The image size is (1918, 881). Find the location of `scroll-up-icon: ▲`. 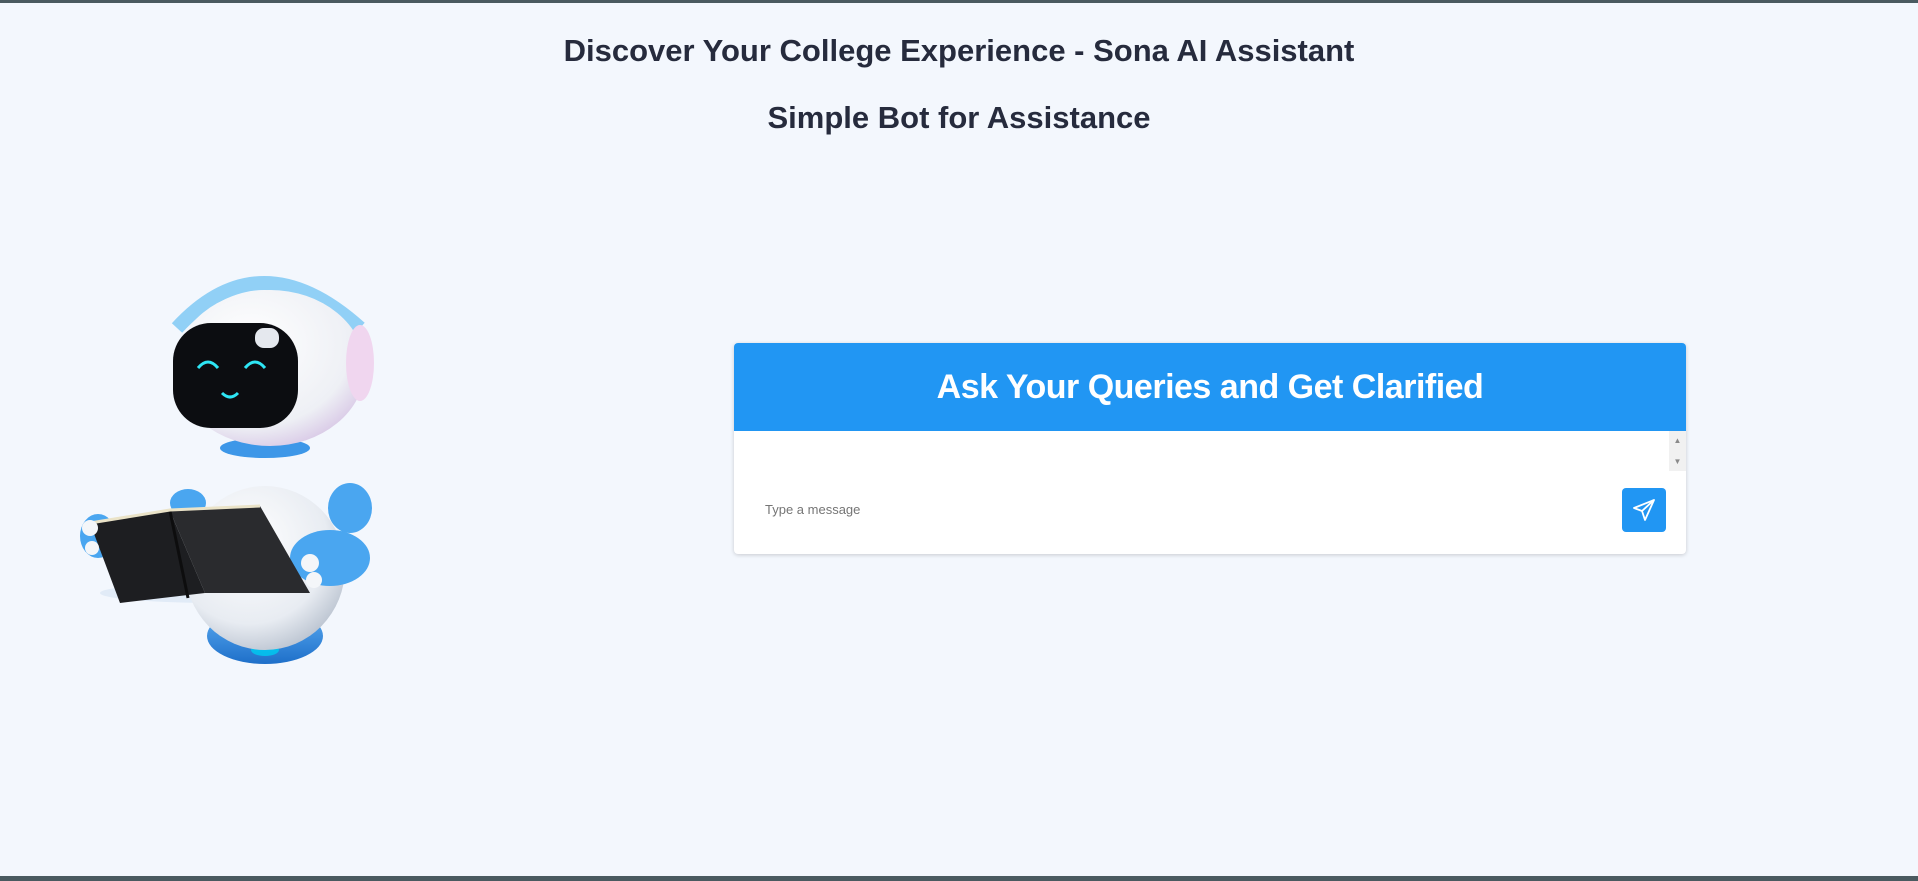

scroll-up-icon: ▲ is located at coordinates (1677, 440).